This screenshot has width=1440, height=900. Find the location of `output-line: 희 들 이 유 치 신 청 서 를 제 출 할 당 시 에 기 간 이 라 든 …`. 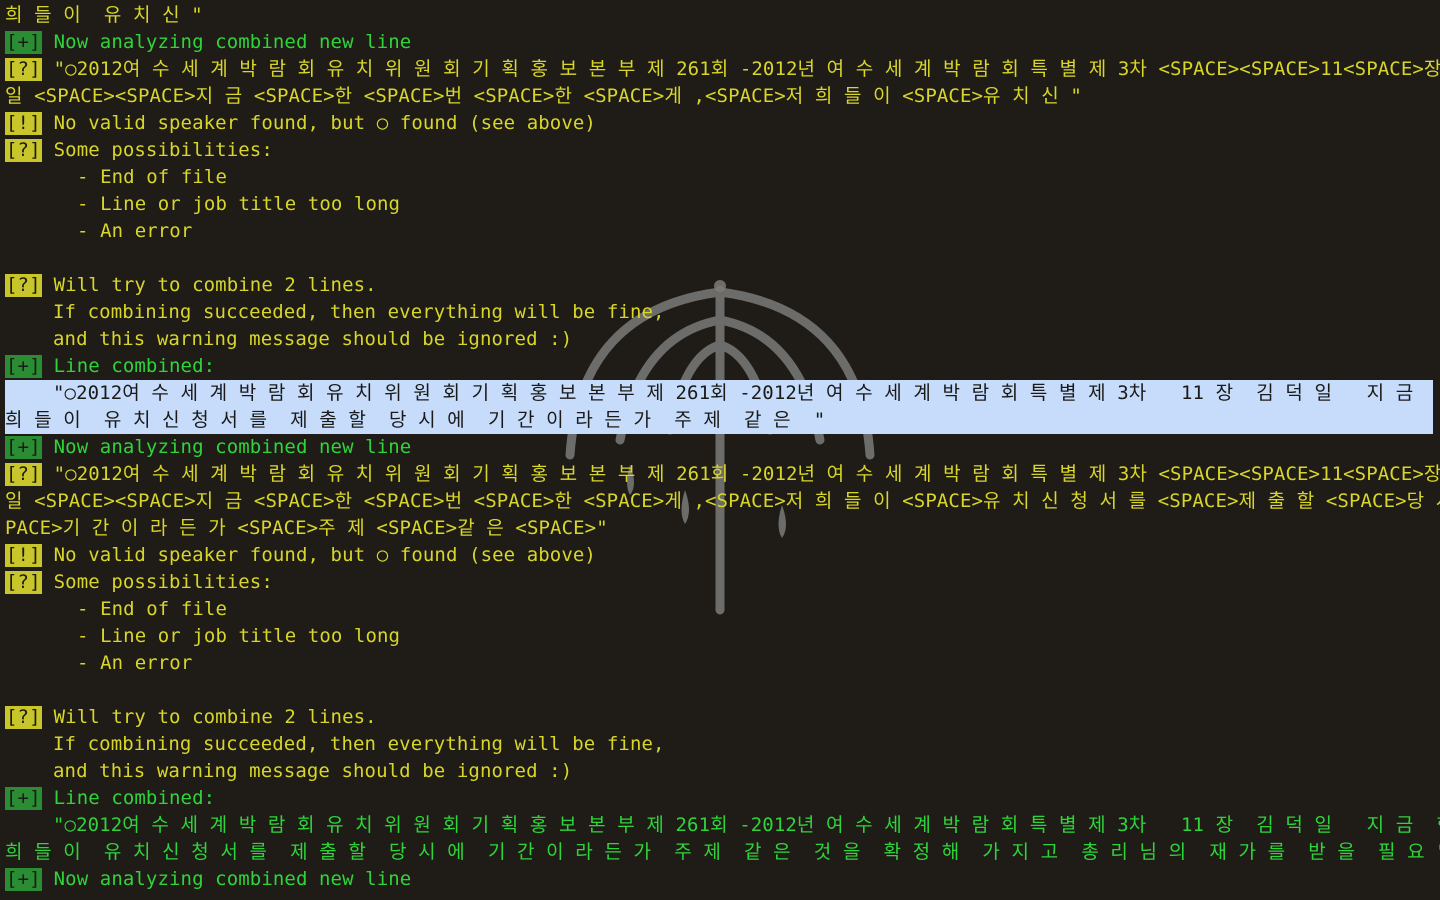

output-line: 희 들 이 유 치 신 청 서 를 제 출 할 당 시 에 기 간 이 라 든 … is located at coordinates (720, 852).